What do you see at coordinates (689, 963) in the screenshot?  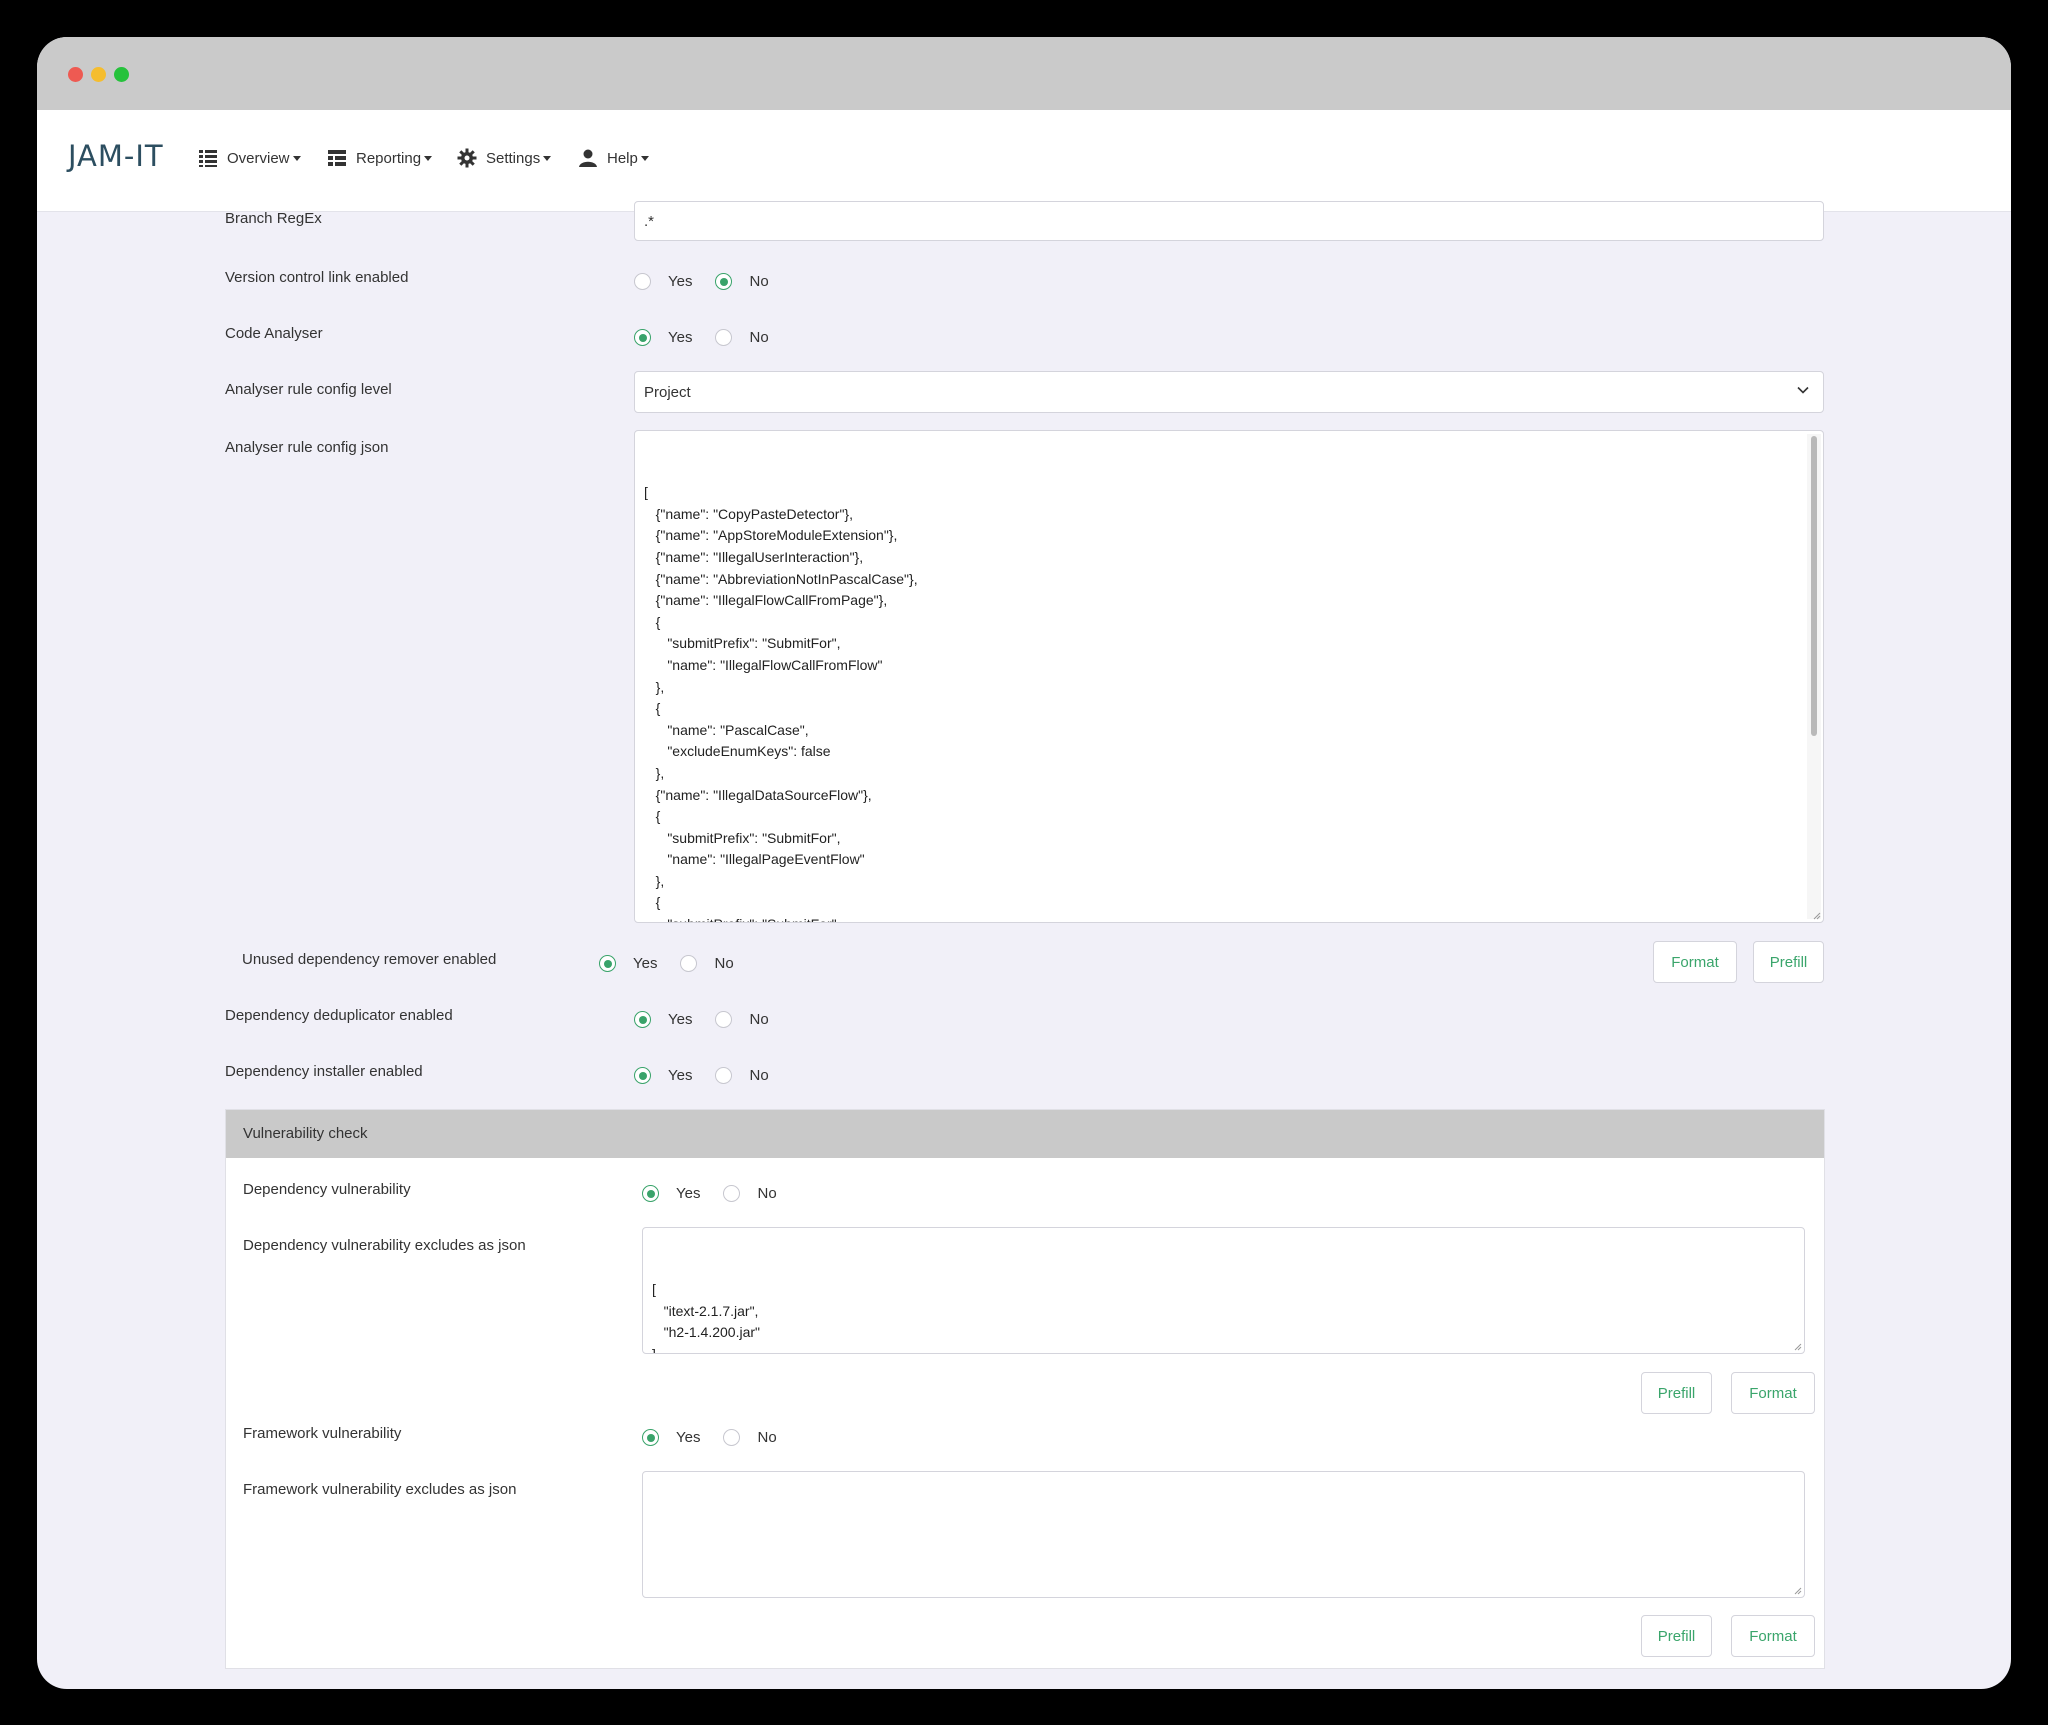 I see `unused-remover-no-radio` at bounding box center [689, 963].